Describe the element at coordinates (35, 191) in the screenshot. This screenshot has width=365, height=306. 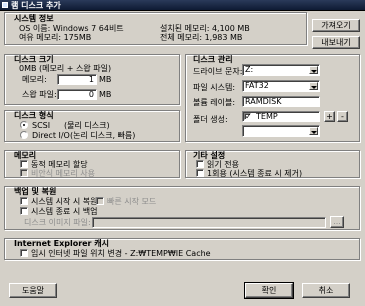
I see `backup-title: 백업 및 복원` at that location.